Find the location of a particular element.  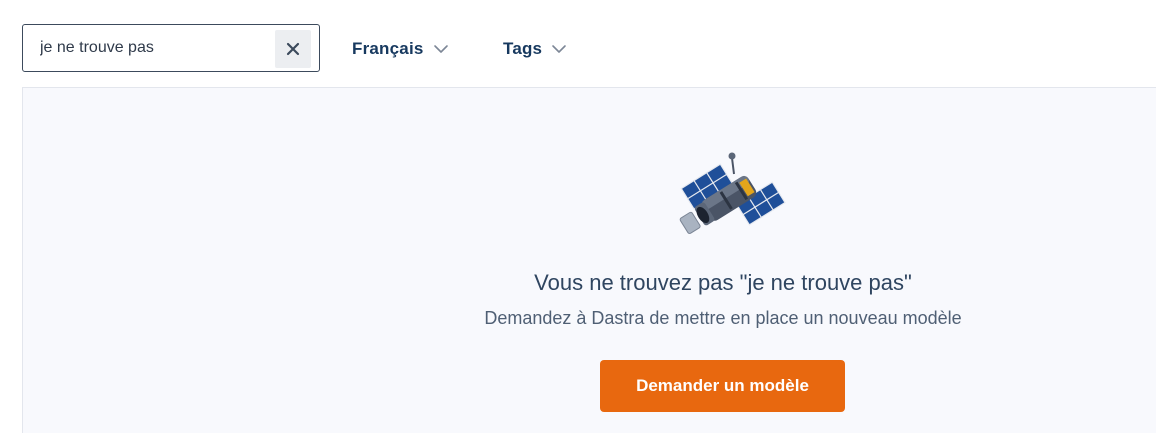

language-dropdown: Français is located at coordinates (400, 49).